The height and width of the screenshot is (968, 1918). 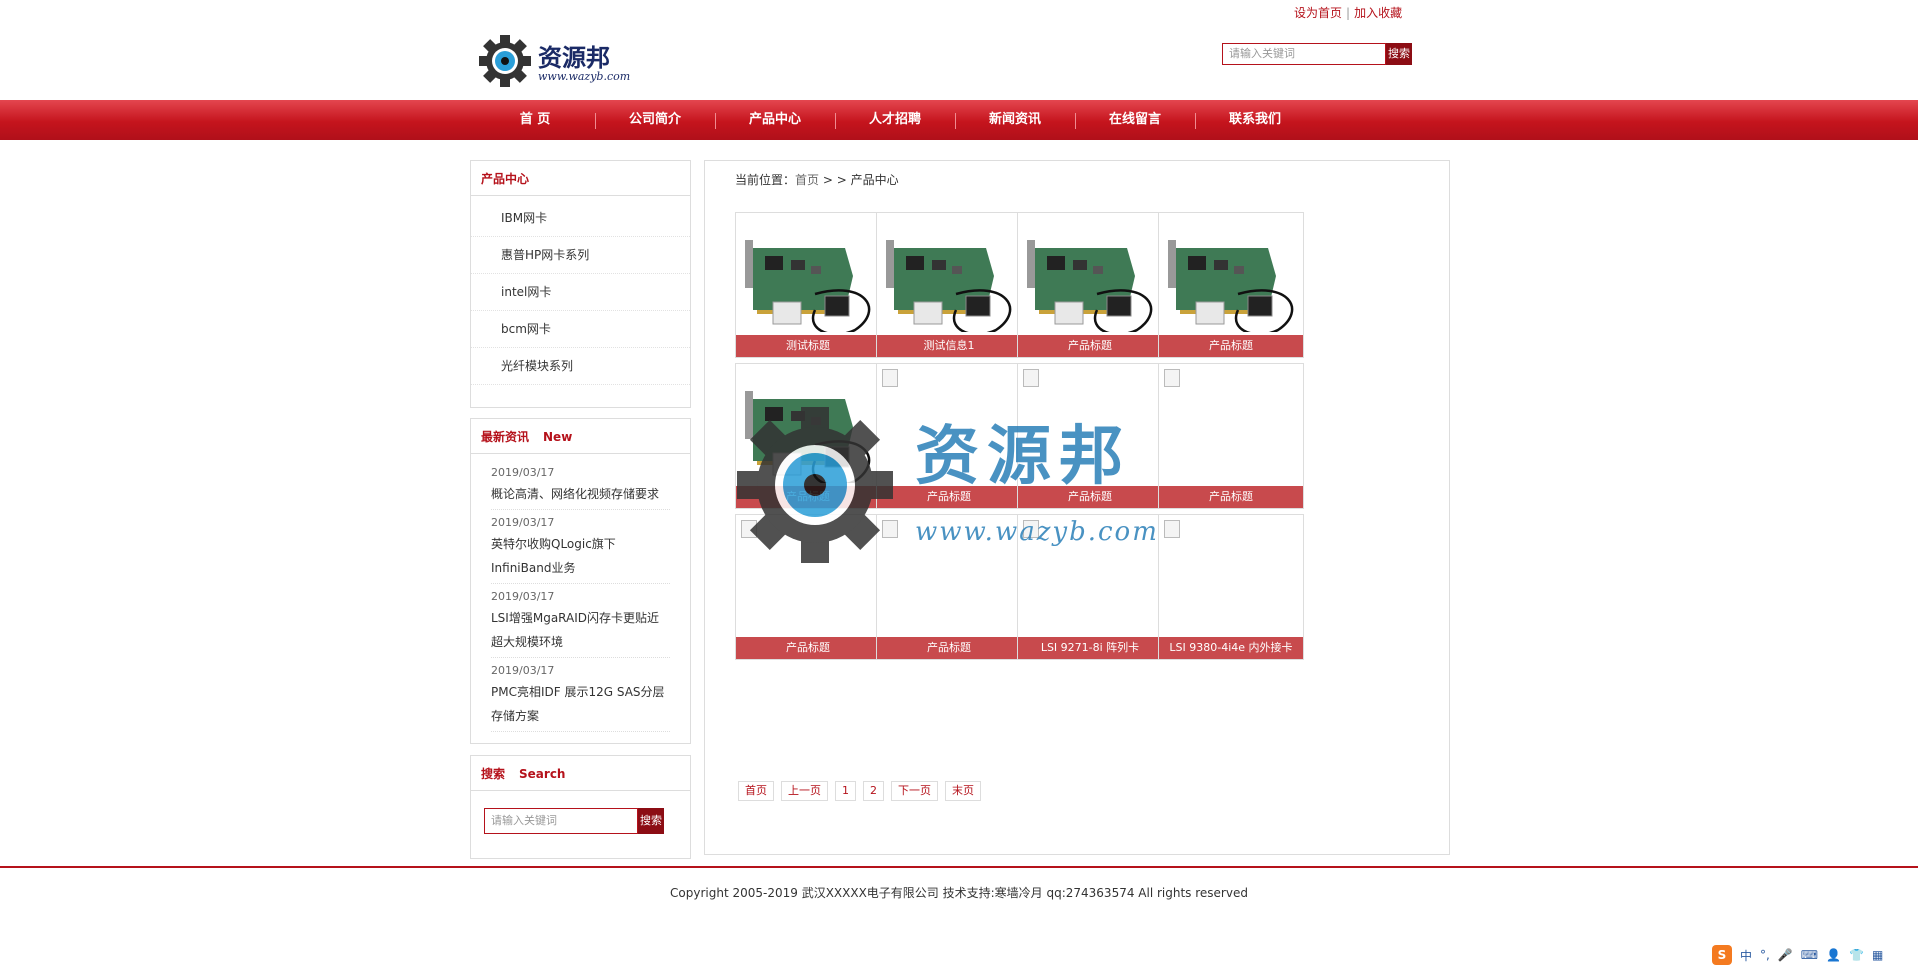 I want to click on gear-logo-icon, so click(x=505, y=61).